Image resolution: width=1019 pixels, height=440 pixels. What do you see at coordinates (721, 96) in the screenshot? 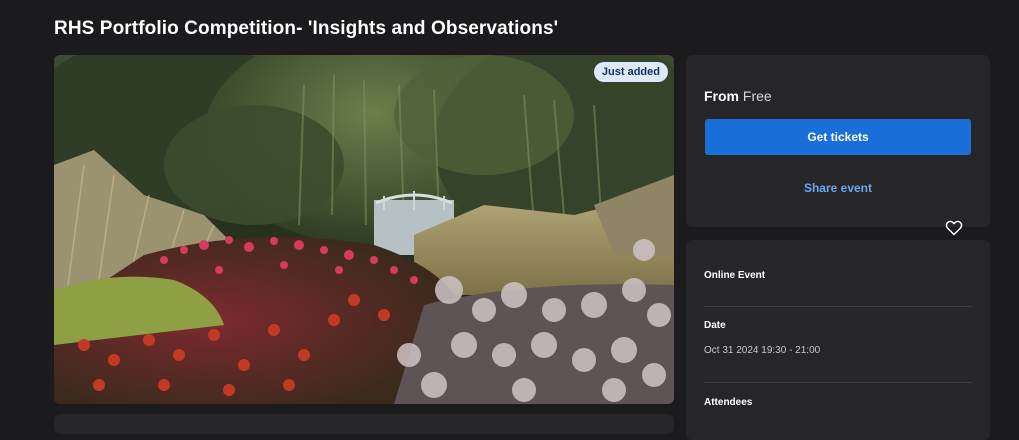
I see `price-from-label: From` at bounding box center [721, 96].